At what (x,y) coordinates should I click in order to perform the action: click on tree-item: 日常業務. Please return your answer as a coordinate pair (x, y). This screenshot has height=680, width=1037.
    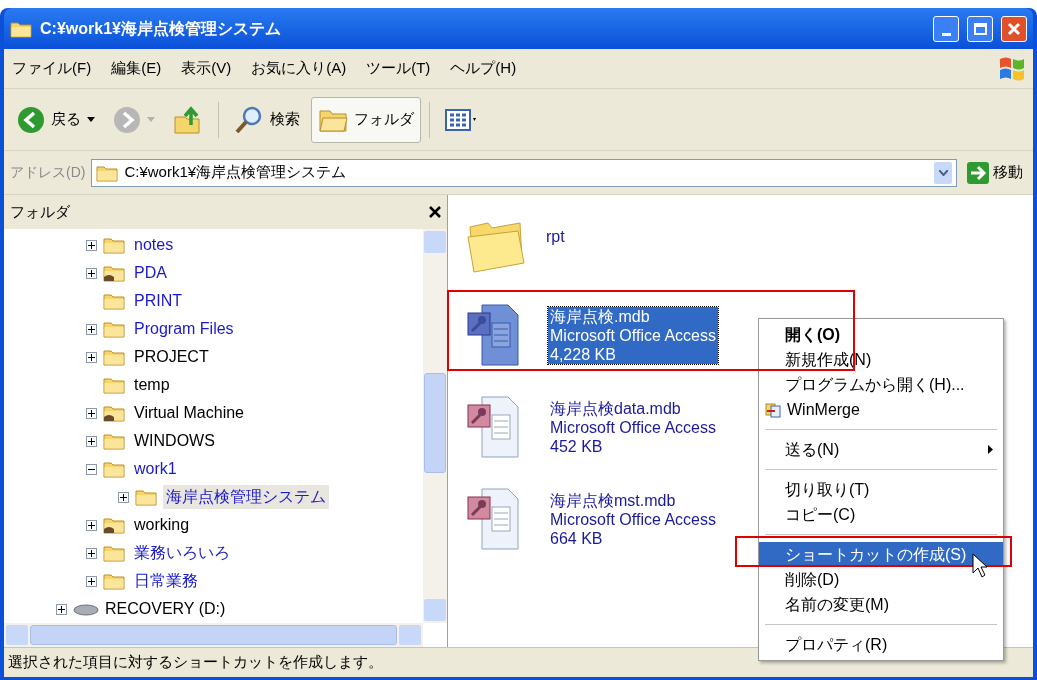
    Looking at the image, I should click on (166, 581).